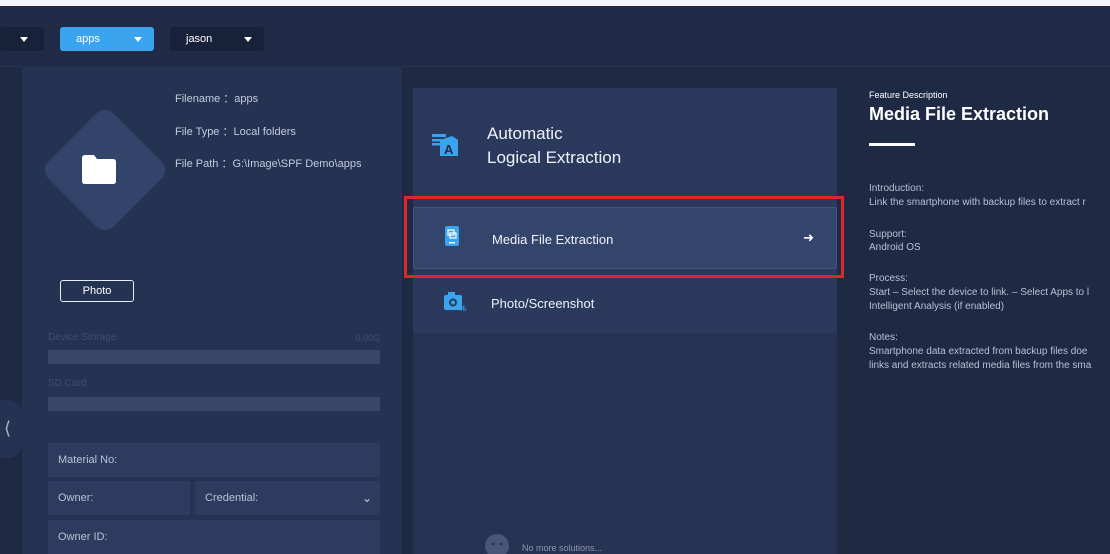  I want to click on logical-extraction-icon: A, so click(445, 145).